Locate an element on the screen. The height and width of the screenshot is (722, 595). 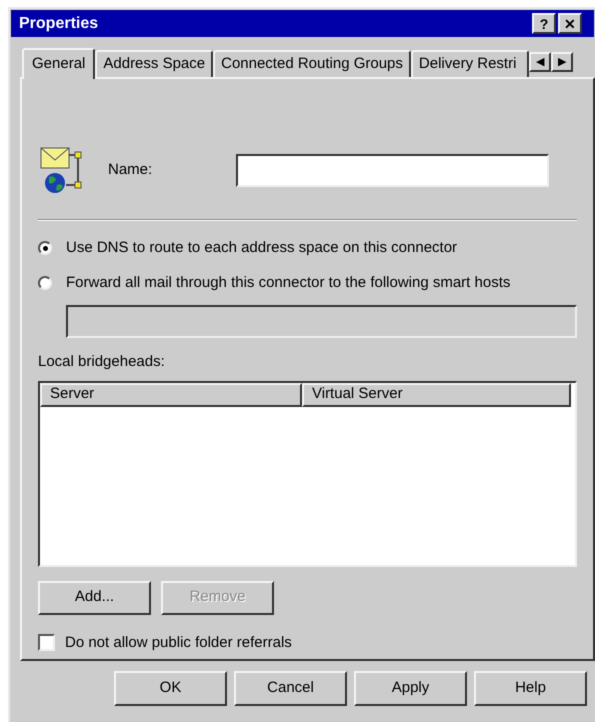
apply-button: Apply is located at coordinates (410, 688).